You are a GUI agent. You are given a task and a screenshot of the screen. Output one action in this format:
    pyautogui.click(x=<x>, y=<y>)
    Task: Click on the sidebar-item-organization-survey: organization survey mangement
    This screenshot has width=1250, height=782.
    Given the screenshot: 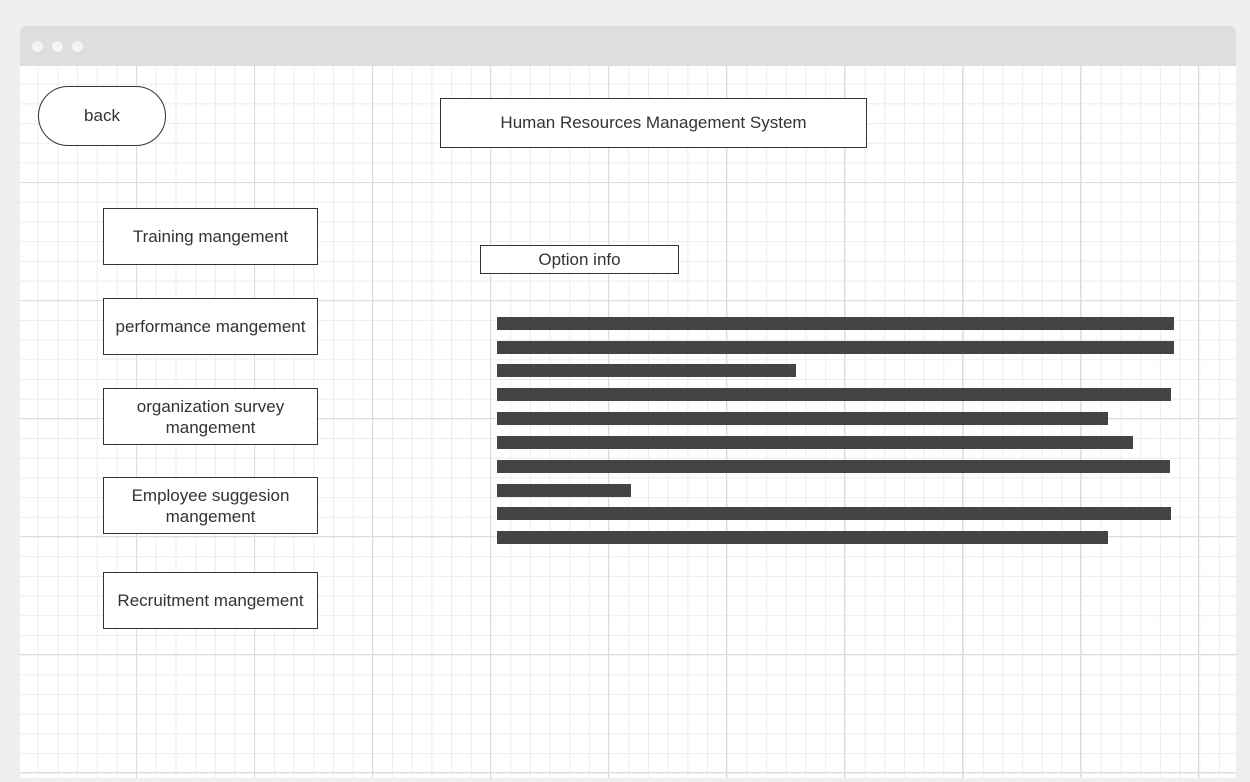 What is the action you would take?
    pyautogui.click(x=210, y=416)
    